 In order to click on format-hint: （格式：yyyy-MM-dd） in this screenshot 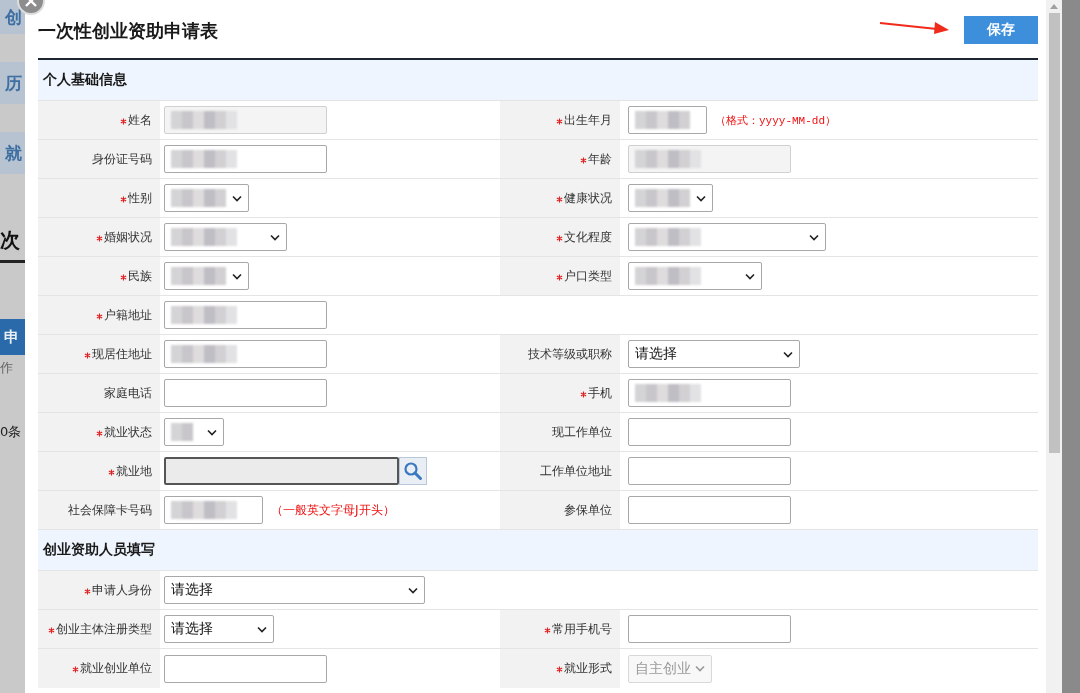, I will do `click(775, 120)`.